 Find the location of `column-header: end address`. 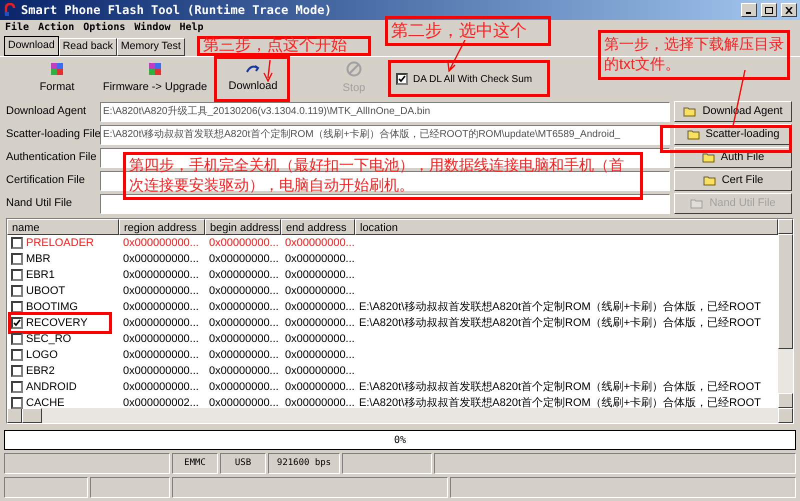

column-header: end address is located at coordinates (318, 227).